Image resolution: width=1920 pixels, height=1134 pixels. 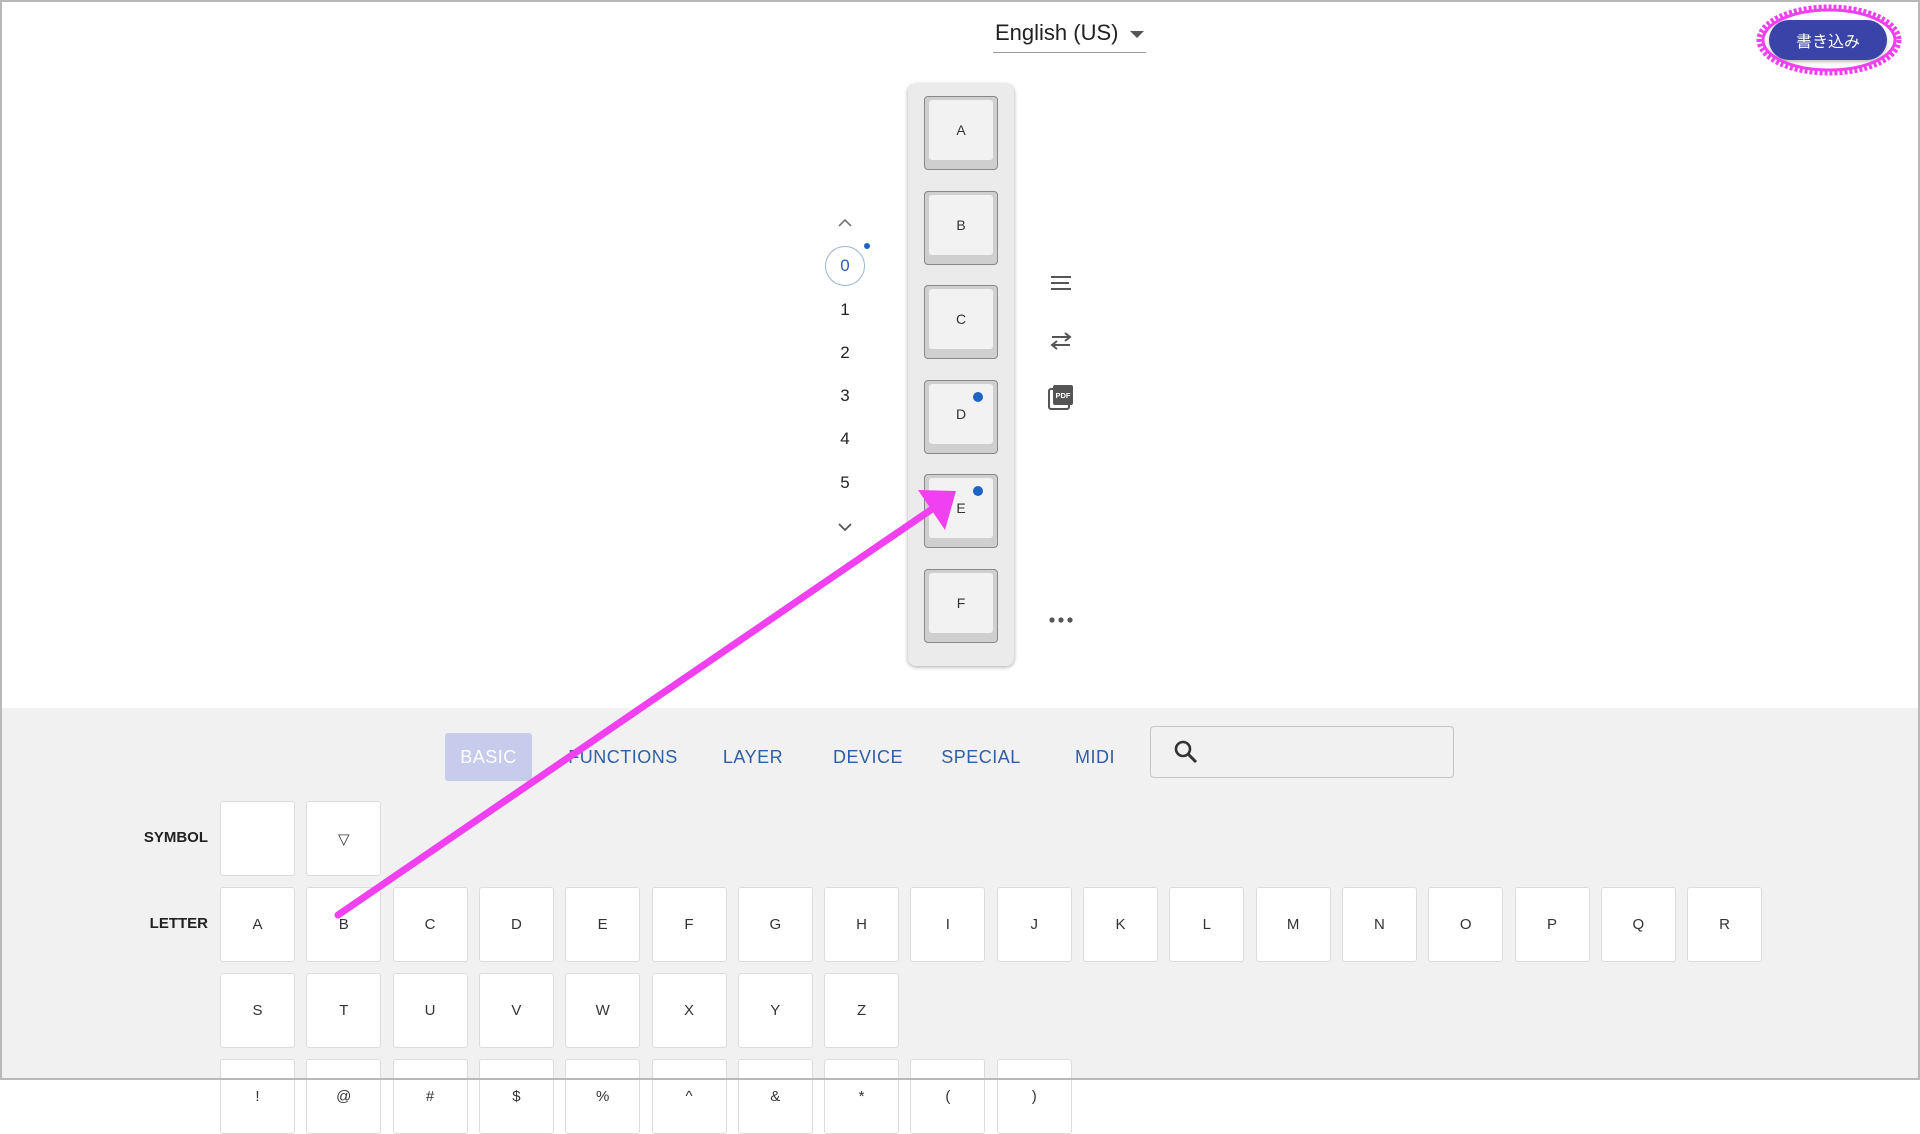 I want to click on tab-basic: BASIC, so click(x=488, y=757).